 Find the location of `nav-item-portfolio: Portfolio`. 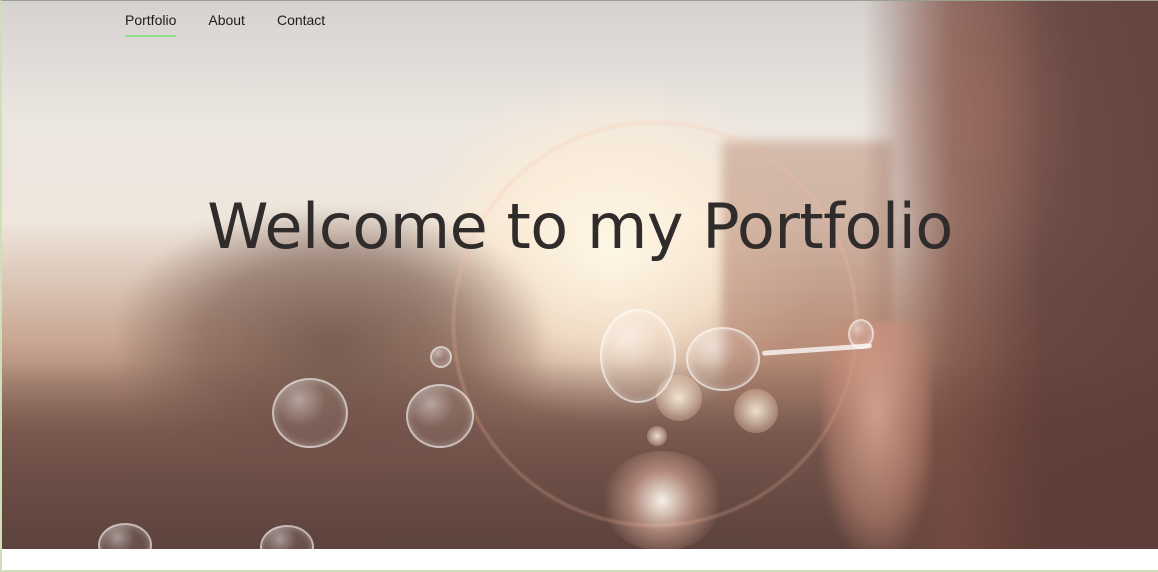

nav-item-portfolio: Portfolio is located at coordinates (151, 24).